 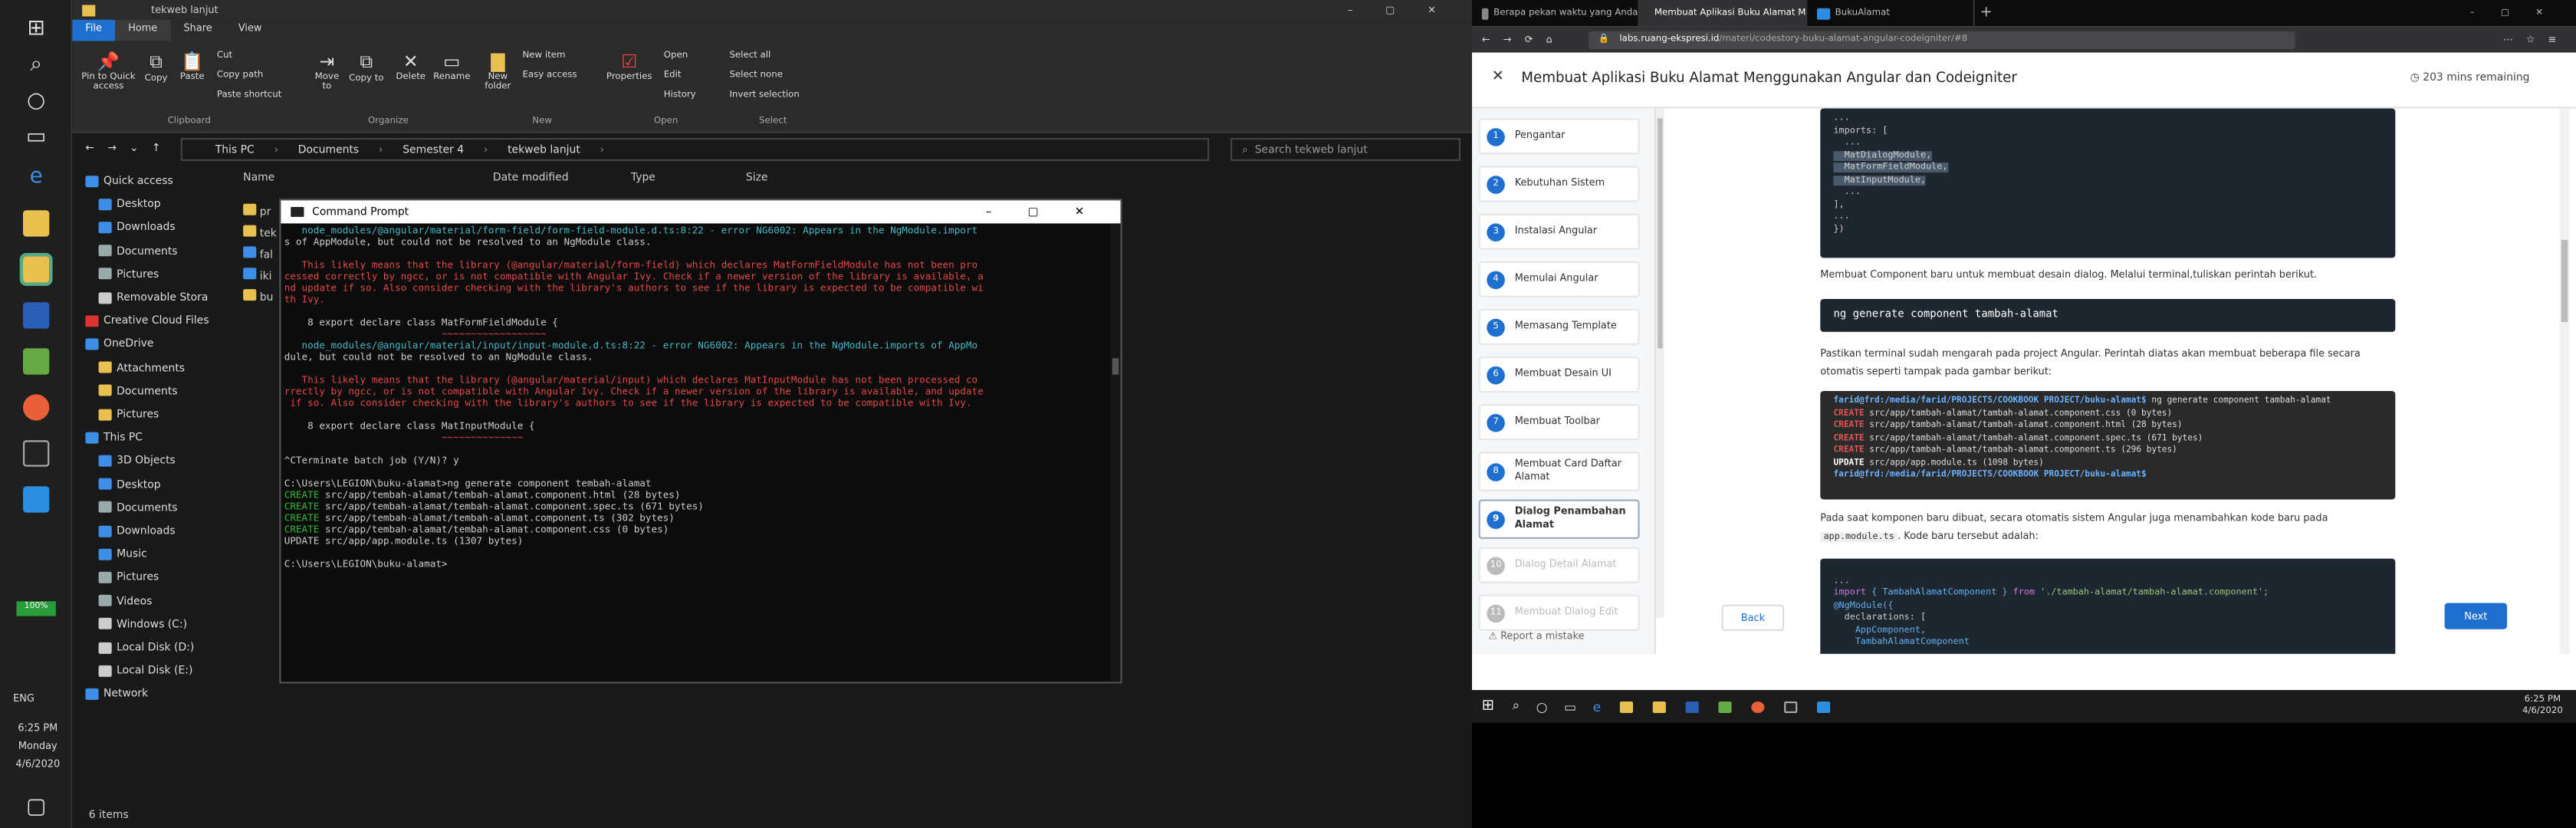 I want to click on step-item-3: 3 Instalasi Angular, so click(x=1559, y=232).